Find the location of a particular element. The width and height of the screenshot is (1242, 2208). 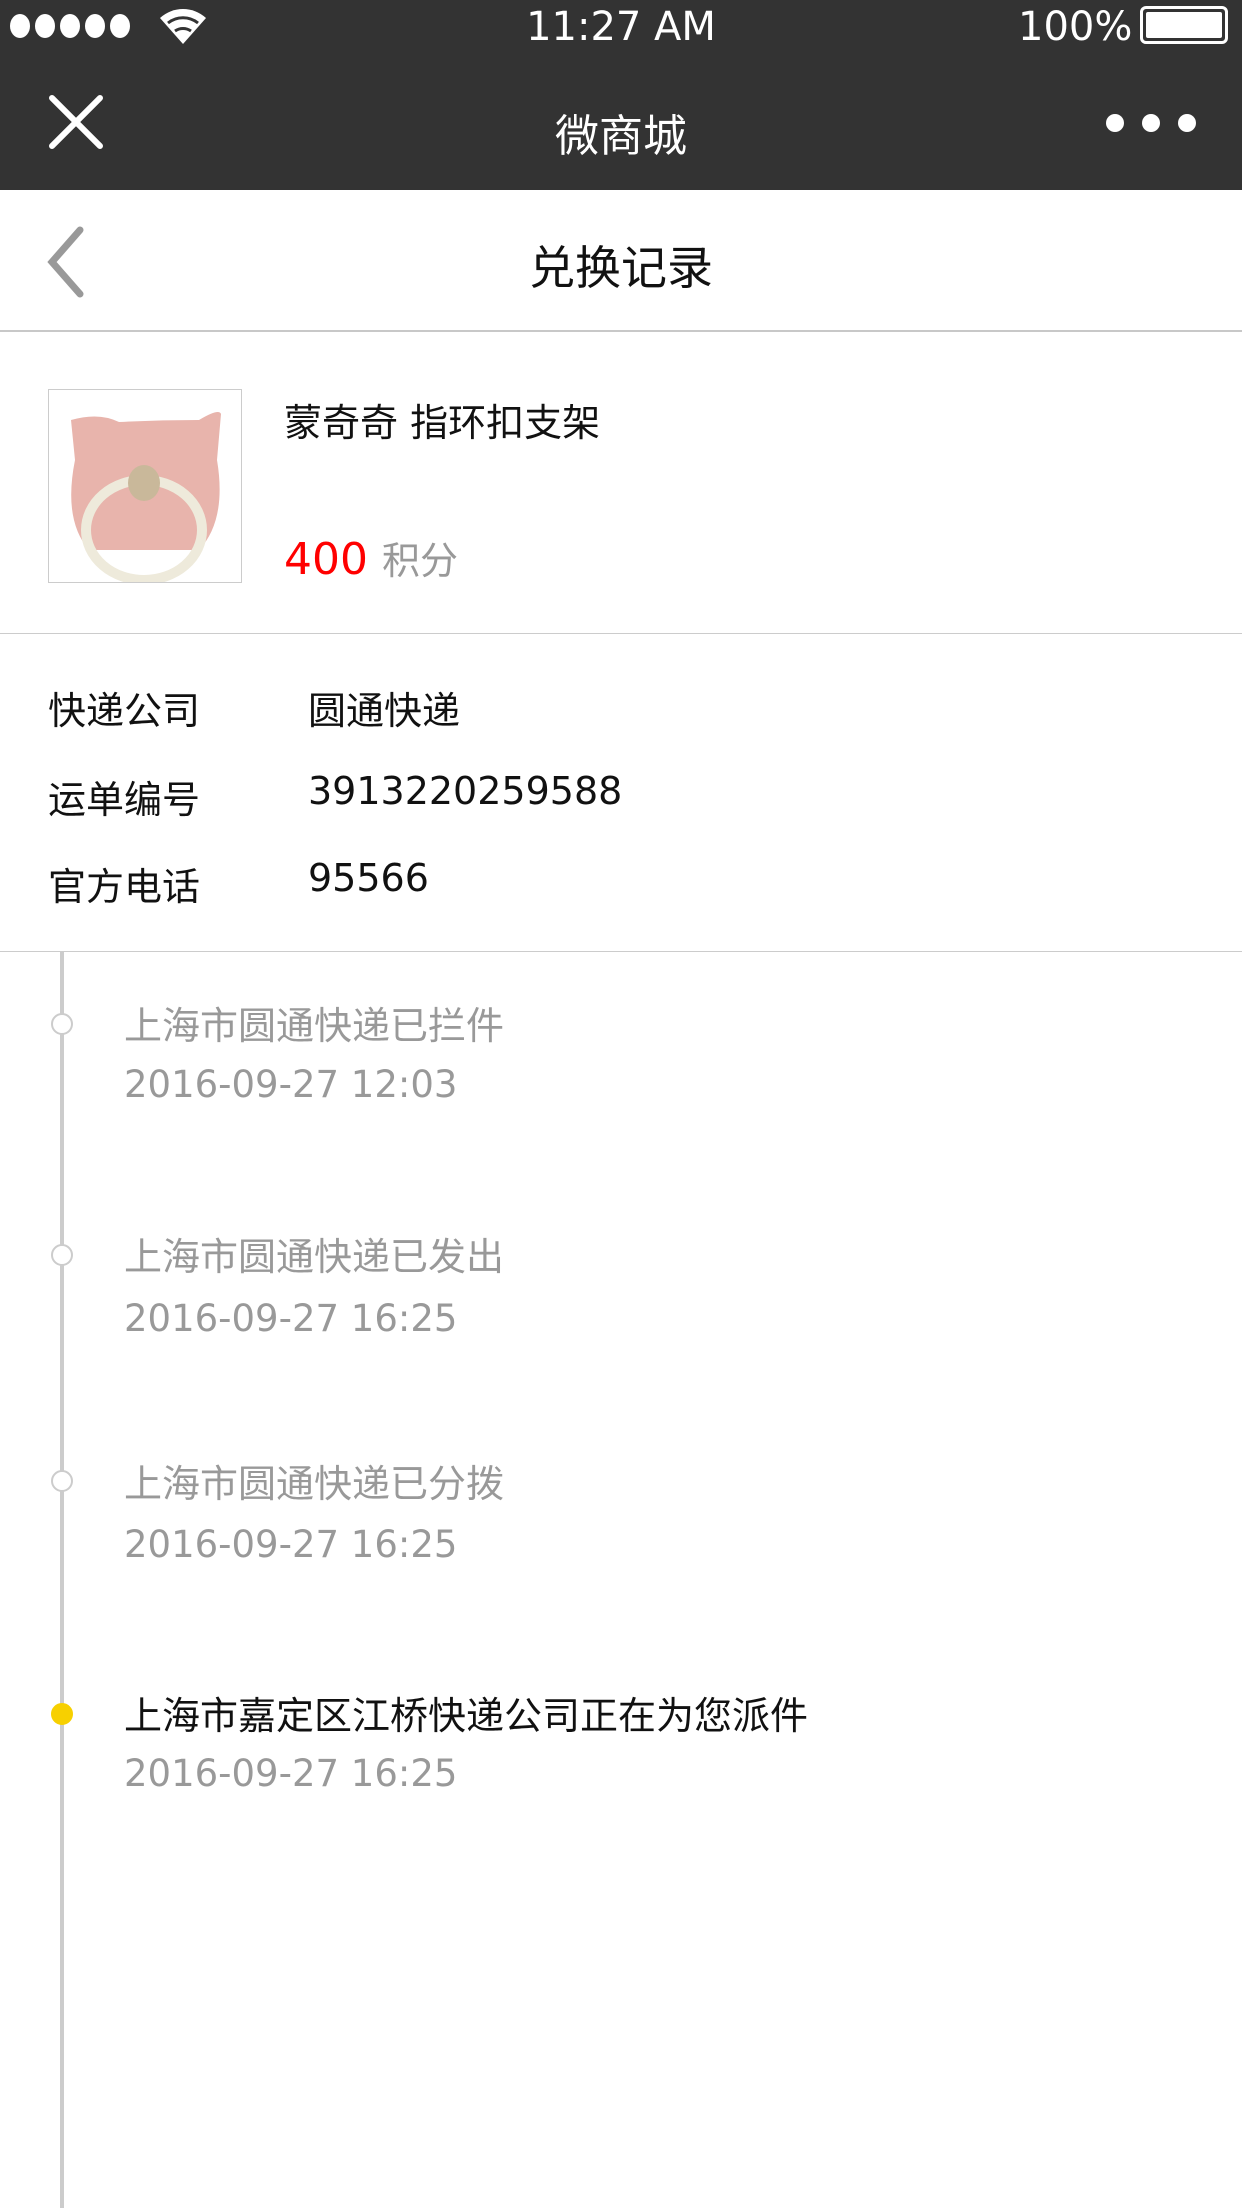

timeline-line is located at coordinates (62, 1580).